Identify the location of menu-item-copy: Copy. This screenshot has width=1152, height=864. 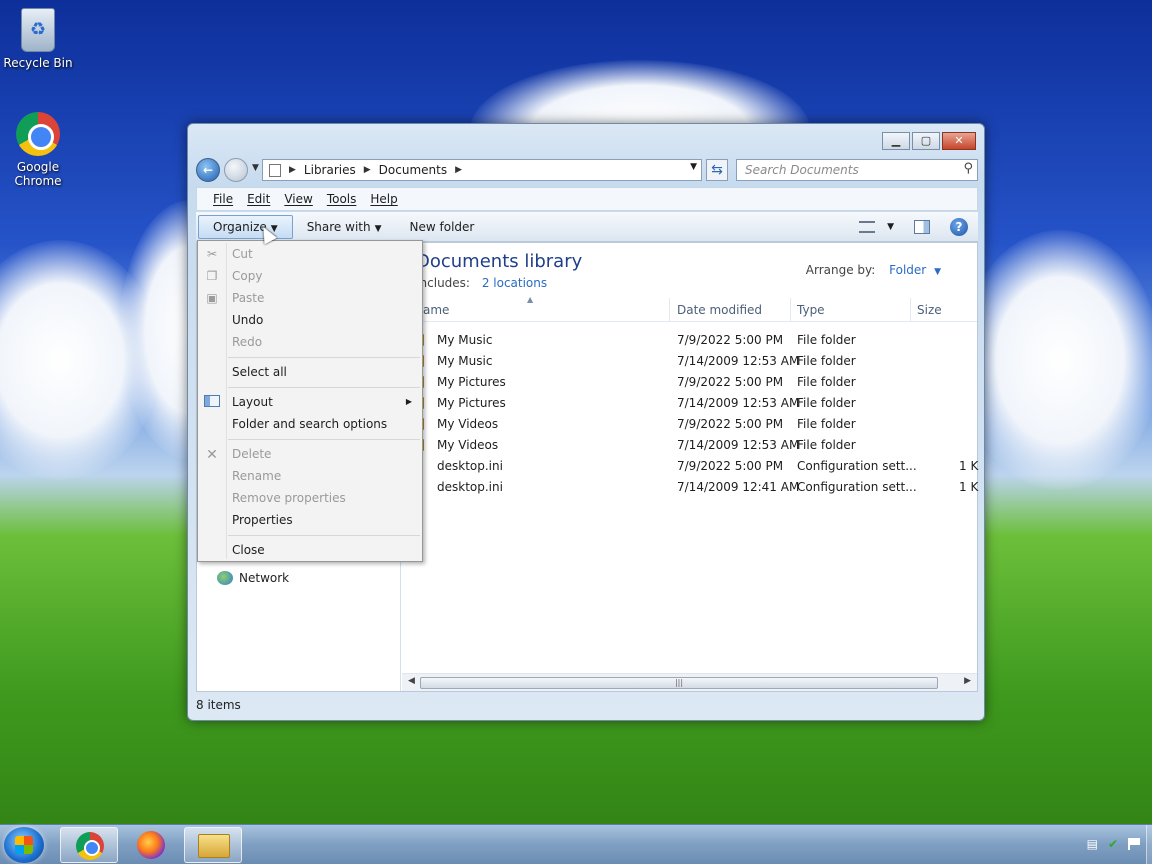
(247, 276).